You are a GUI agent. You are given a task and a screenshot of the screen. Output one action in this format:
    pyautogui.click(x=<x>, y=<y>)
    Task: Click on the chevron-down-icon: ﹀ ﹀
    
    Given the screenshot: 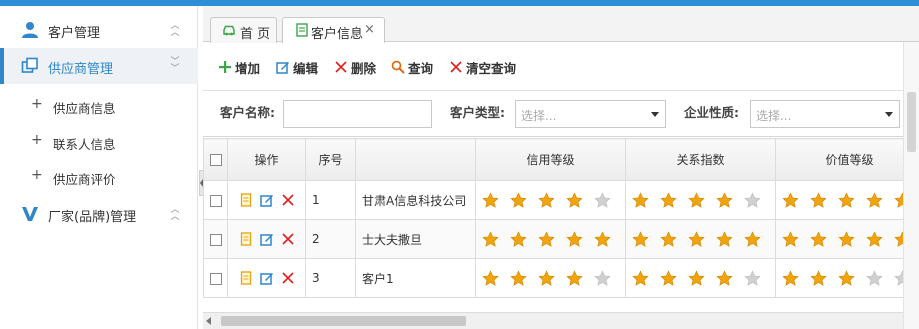 What is the action you would take?
    pyautogui.click(x=175, y=66)
    